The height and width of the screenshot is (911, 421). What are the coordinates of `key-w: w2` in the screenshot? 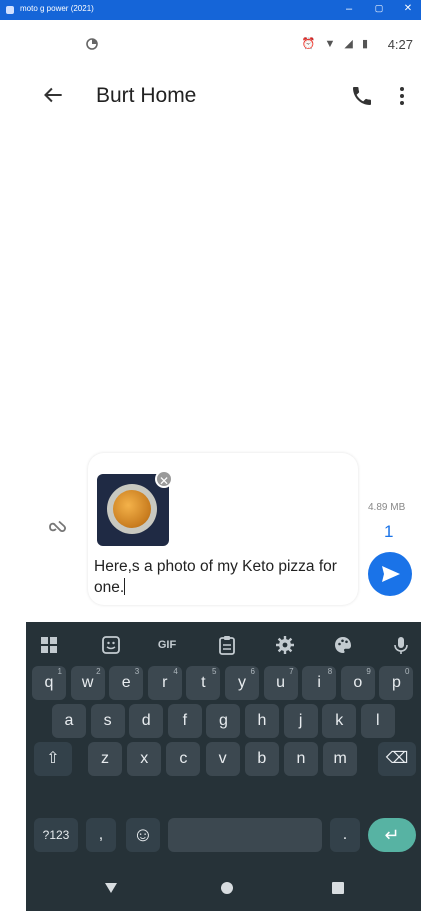 It's located at (87, 683).